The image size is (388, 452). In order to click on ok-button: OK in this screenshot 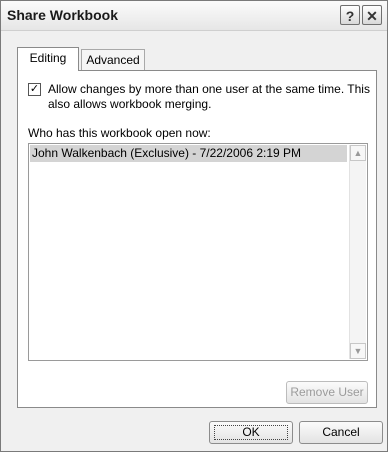, I will do `click(251, 432)`.